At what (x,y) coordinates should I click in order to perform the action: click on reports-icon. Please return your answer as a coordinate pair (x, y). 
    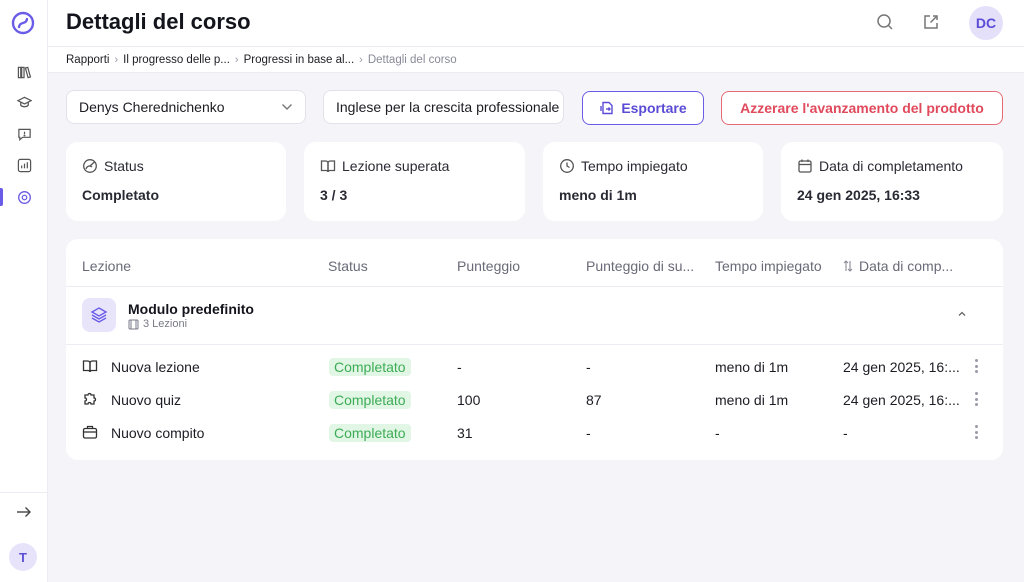
    Looking at the image, I should click on (24, 197).